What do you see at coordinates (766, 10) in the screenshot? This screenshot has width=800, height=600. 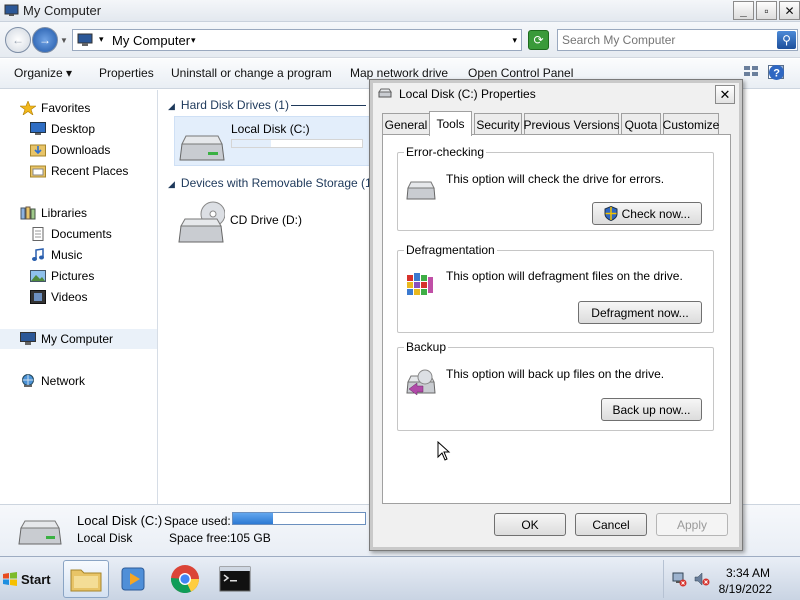 I see `maximize-button: ▫` at bounding box center [766, 10].